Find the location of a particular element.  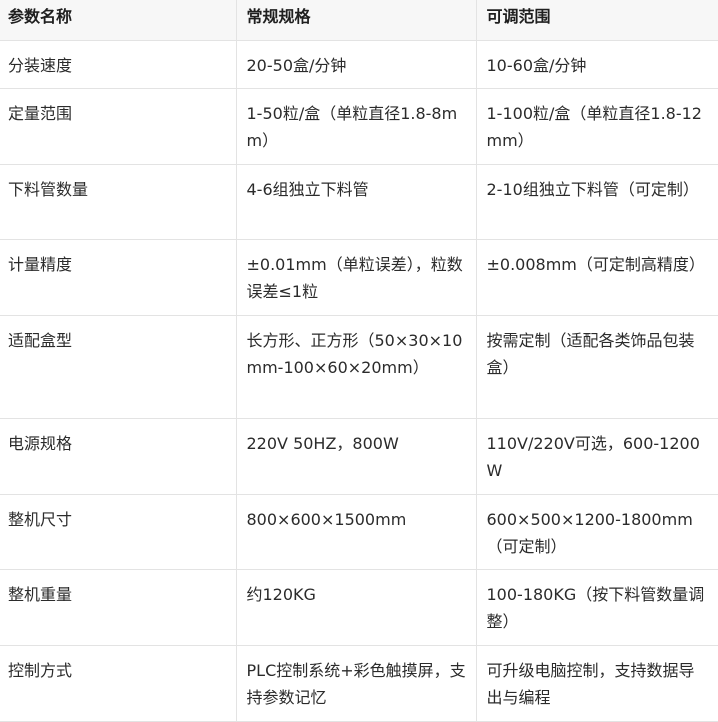

standard-spec-cell: 1-50粒/盒（单粒直径1.8-8mm） is located at coordinates (356, 126).